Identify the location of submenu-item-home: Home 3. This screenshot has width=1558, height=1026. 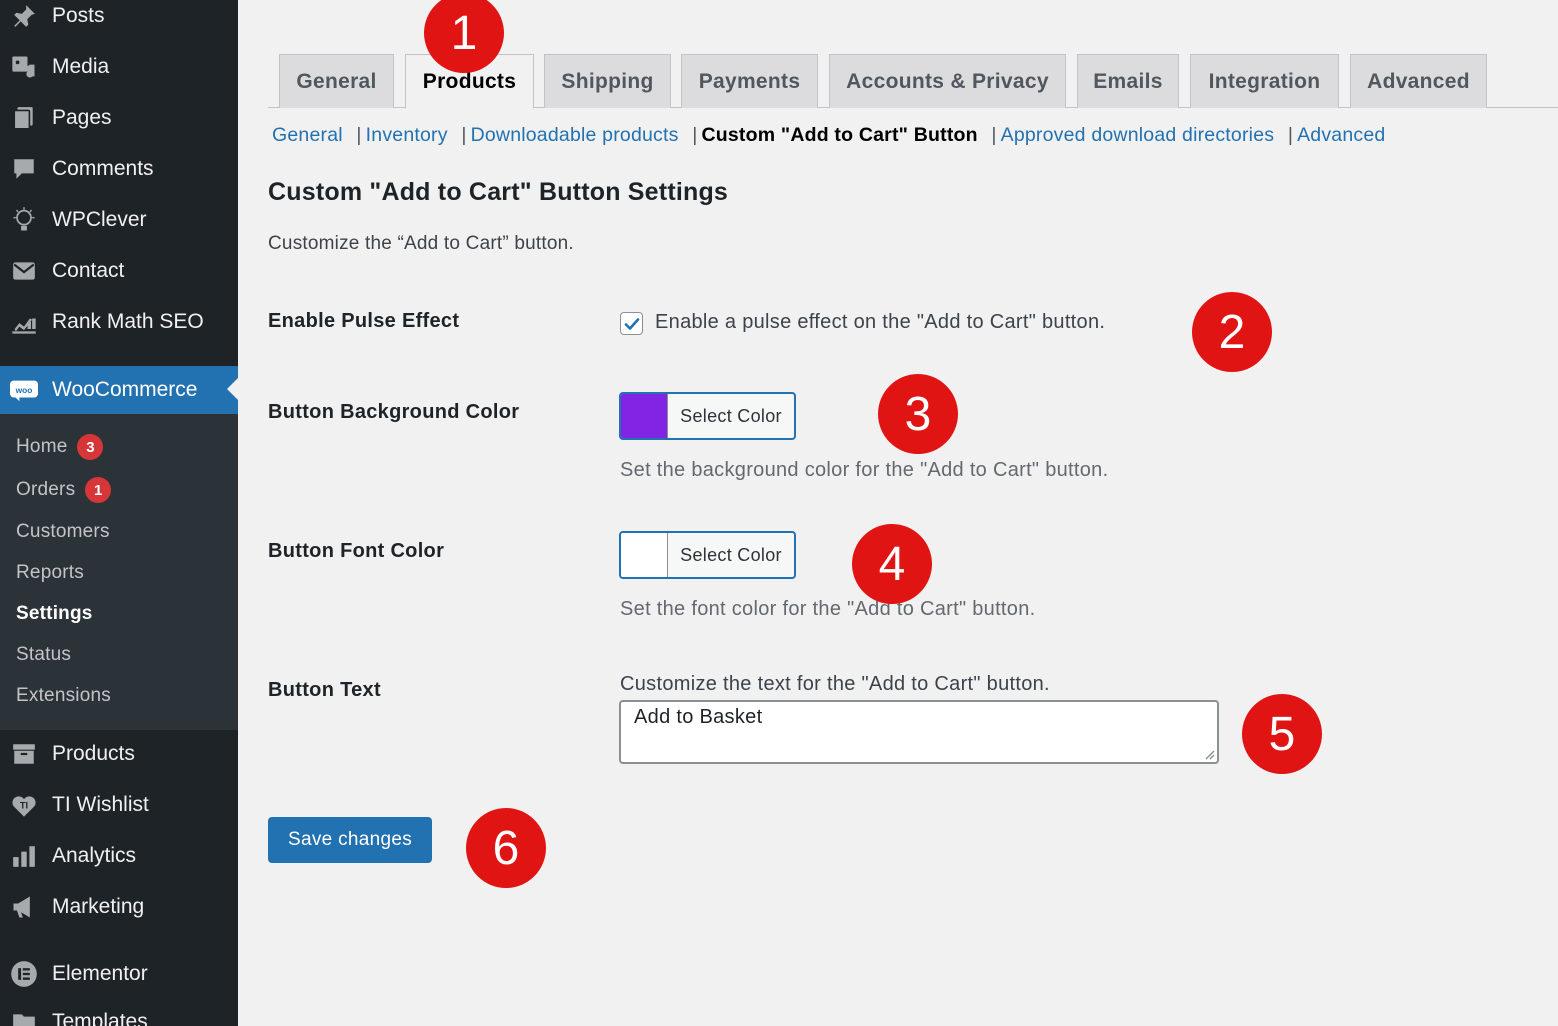
(60, 447).